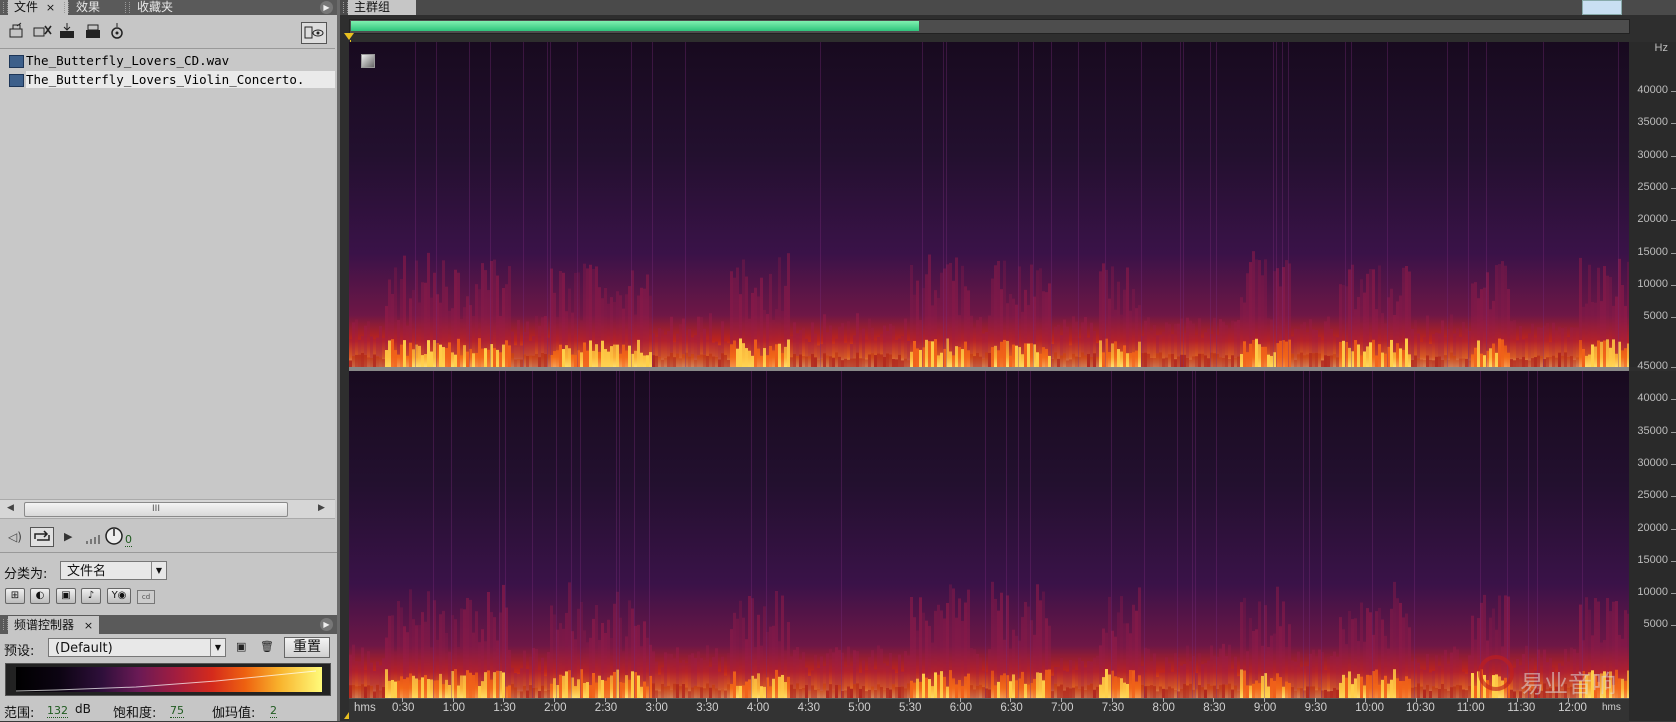  Describe the element at coordinates (1652, 495) in the screenshot. I see `frequency-tick-label: 25000` at that location.